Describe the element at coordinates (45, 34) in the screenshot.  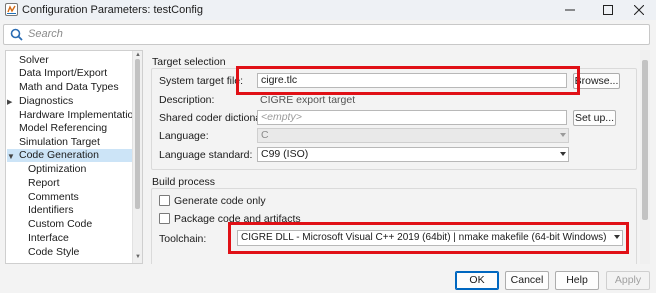
I see `search-input: Search` at that location.